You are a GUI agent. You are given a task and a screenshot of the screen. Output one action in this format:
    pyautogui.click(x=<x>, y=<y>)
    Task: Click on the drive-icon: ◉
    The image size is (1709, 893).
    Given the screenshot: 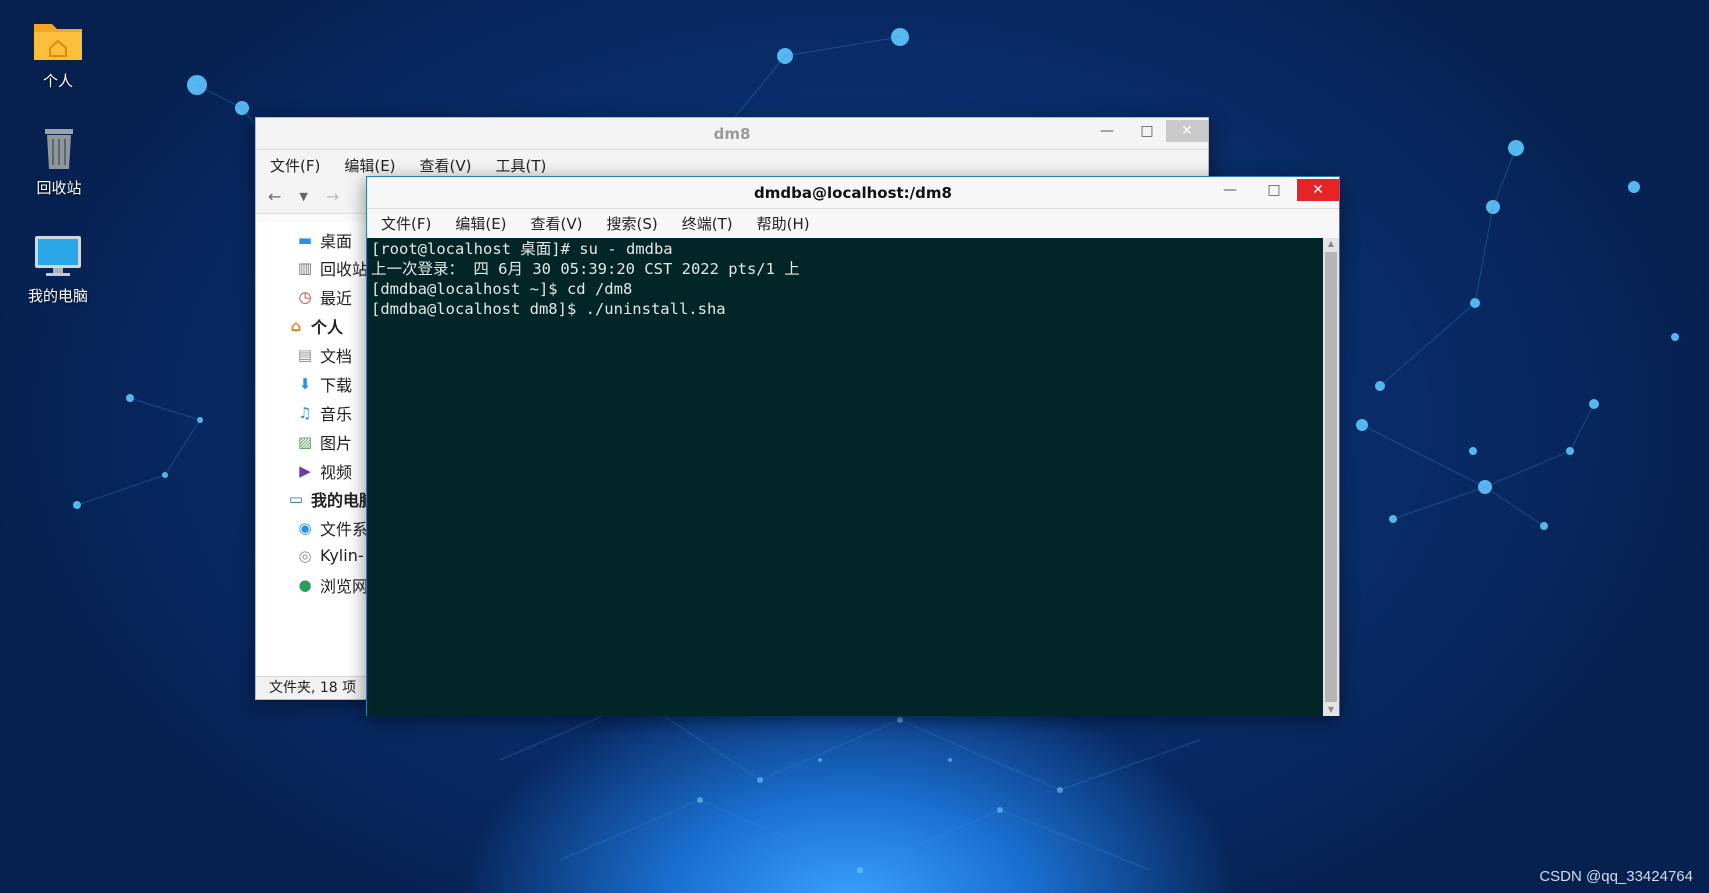 What is the action you would take?
    pyautogui.click(x=305, y=528)
    